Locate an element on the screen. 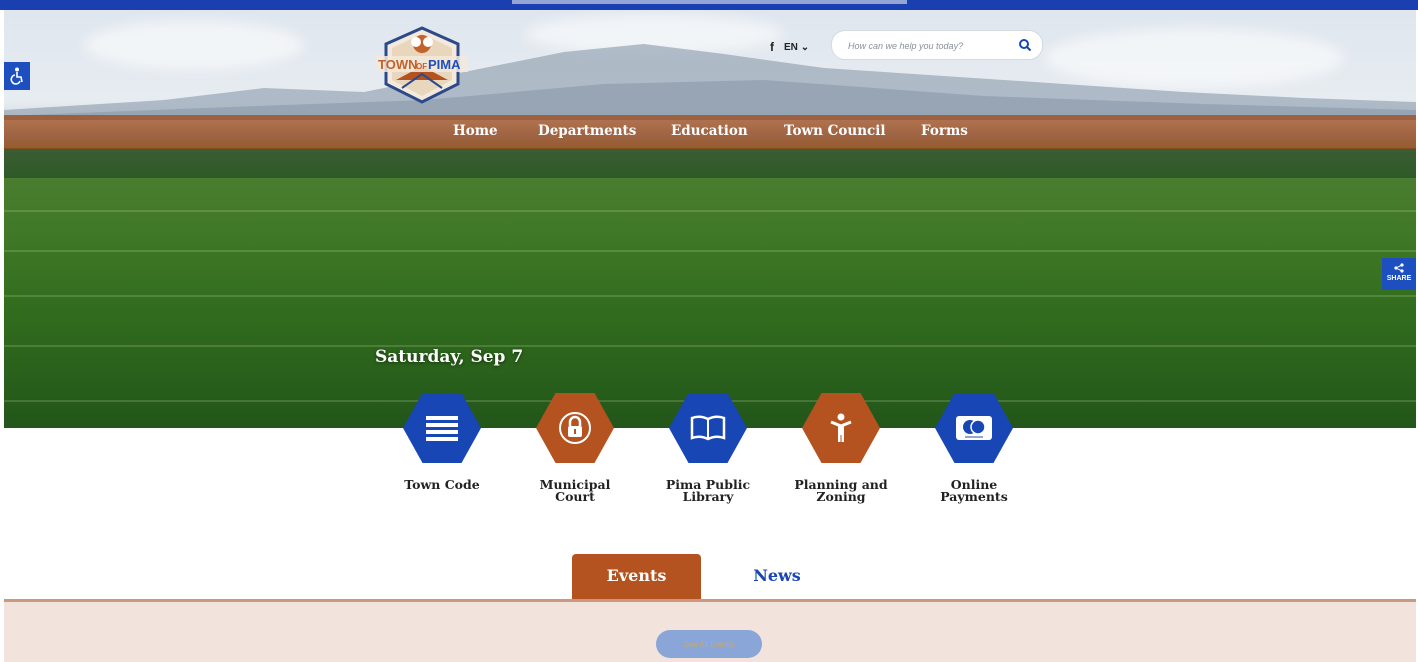  search-input is located at coordinates (928, 46).